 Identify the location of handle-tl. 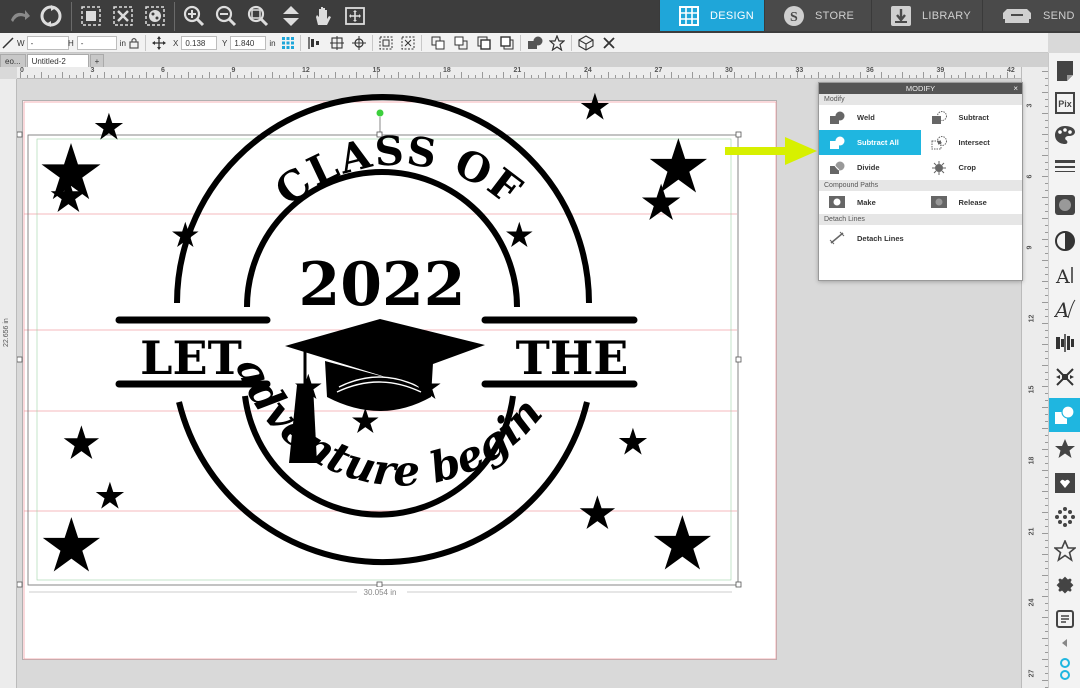
(20, 134).